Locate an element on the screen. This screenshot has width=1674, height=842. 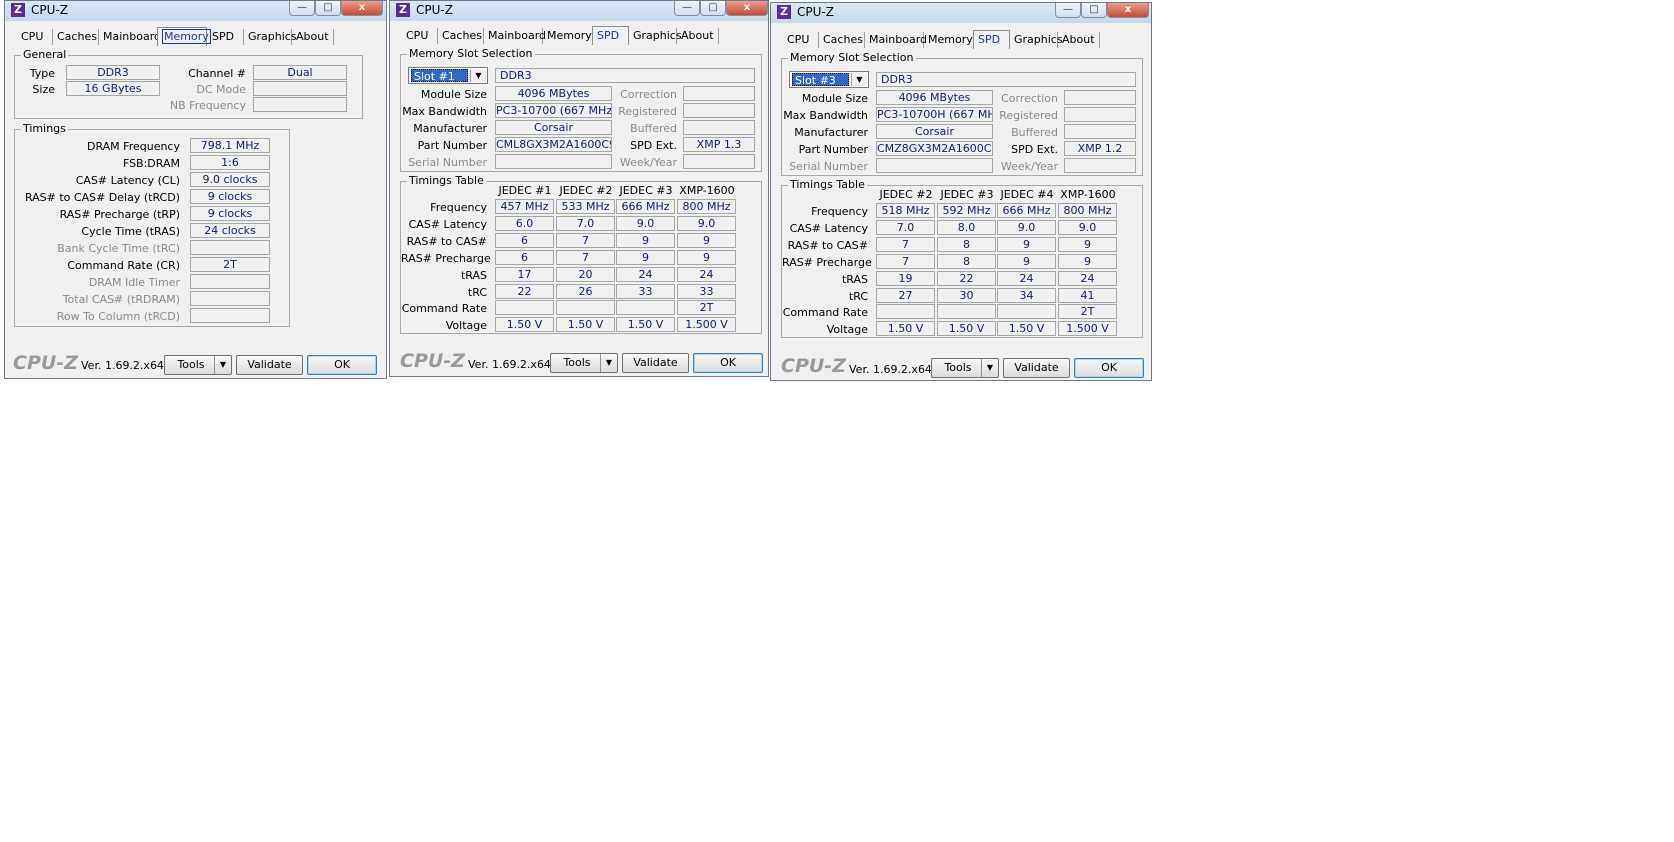
timings-table-legend: Timings Table is located at coordinates (827, 184).